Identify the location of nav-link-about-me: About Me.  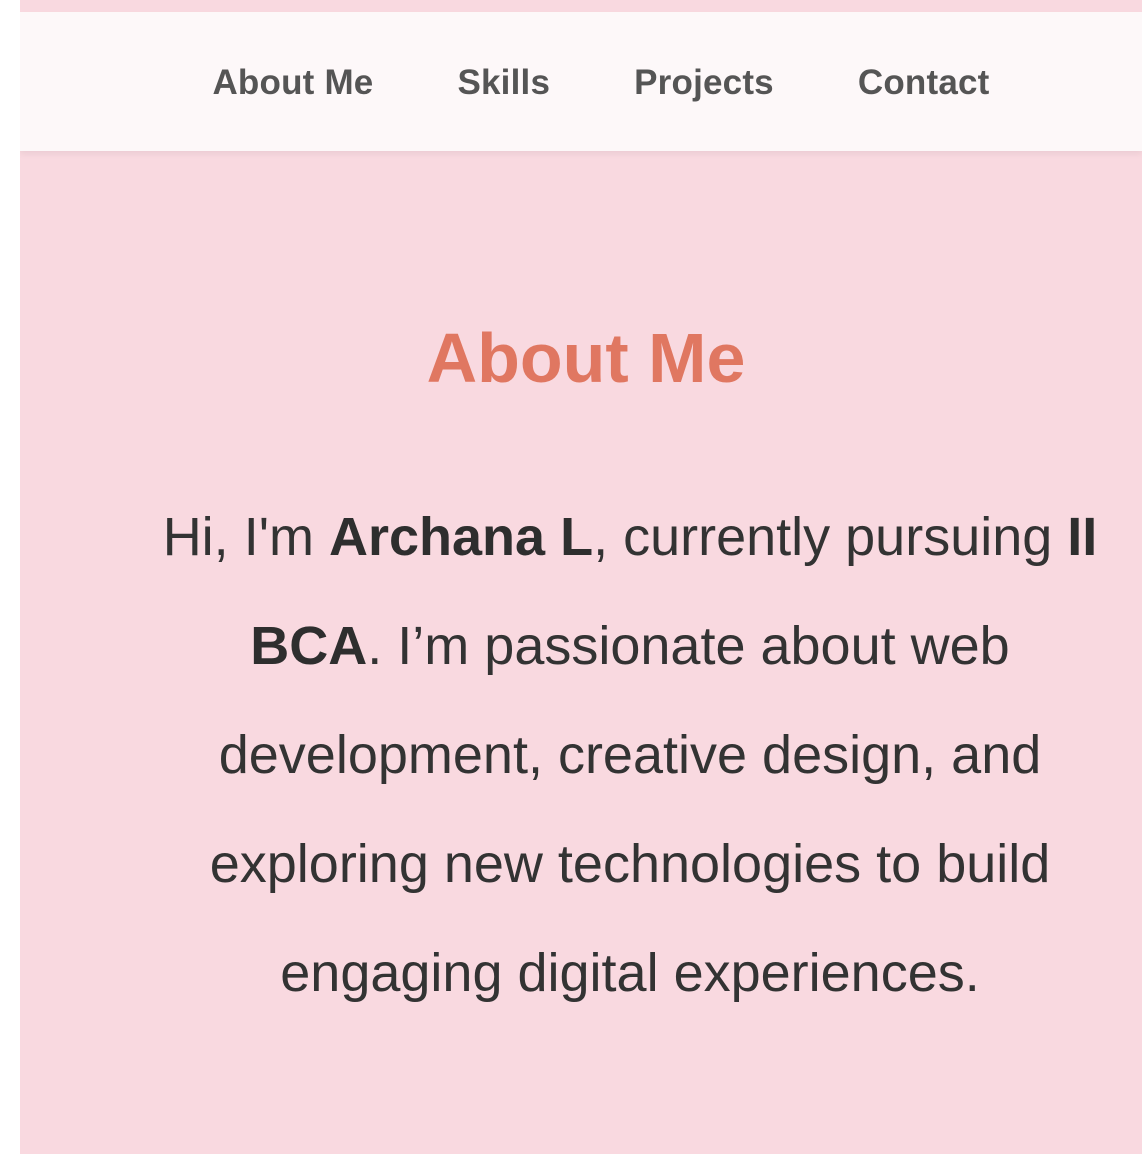
(292, 83).